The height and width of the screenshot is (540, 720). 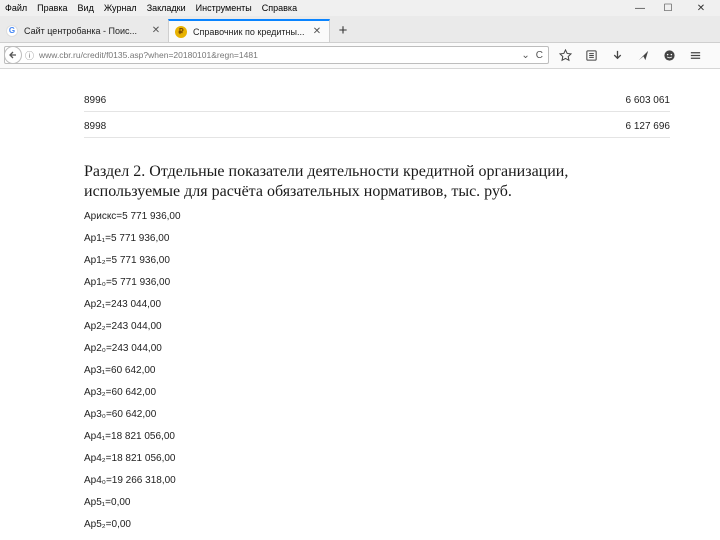 I want to click on row-value: 6 603 061, so click(x=648, y=100).